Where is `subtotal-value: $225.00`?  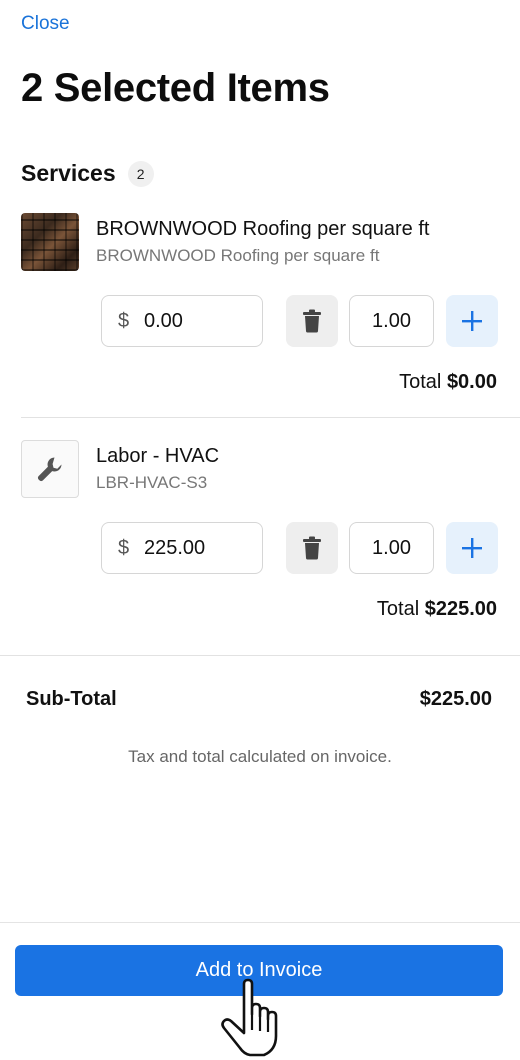 subtotal-value: $225.00 is located at coordinates (455, 699).